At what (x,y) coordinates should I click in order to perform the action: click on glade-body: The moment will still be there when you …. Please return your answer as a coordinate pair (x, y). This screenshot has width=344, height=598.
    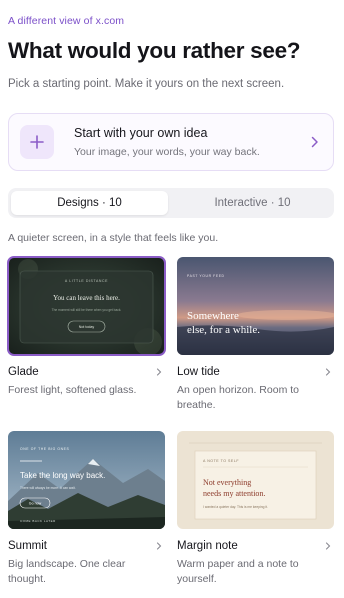
    Looking at the image, I should click on (87, 310).